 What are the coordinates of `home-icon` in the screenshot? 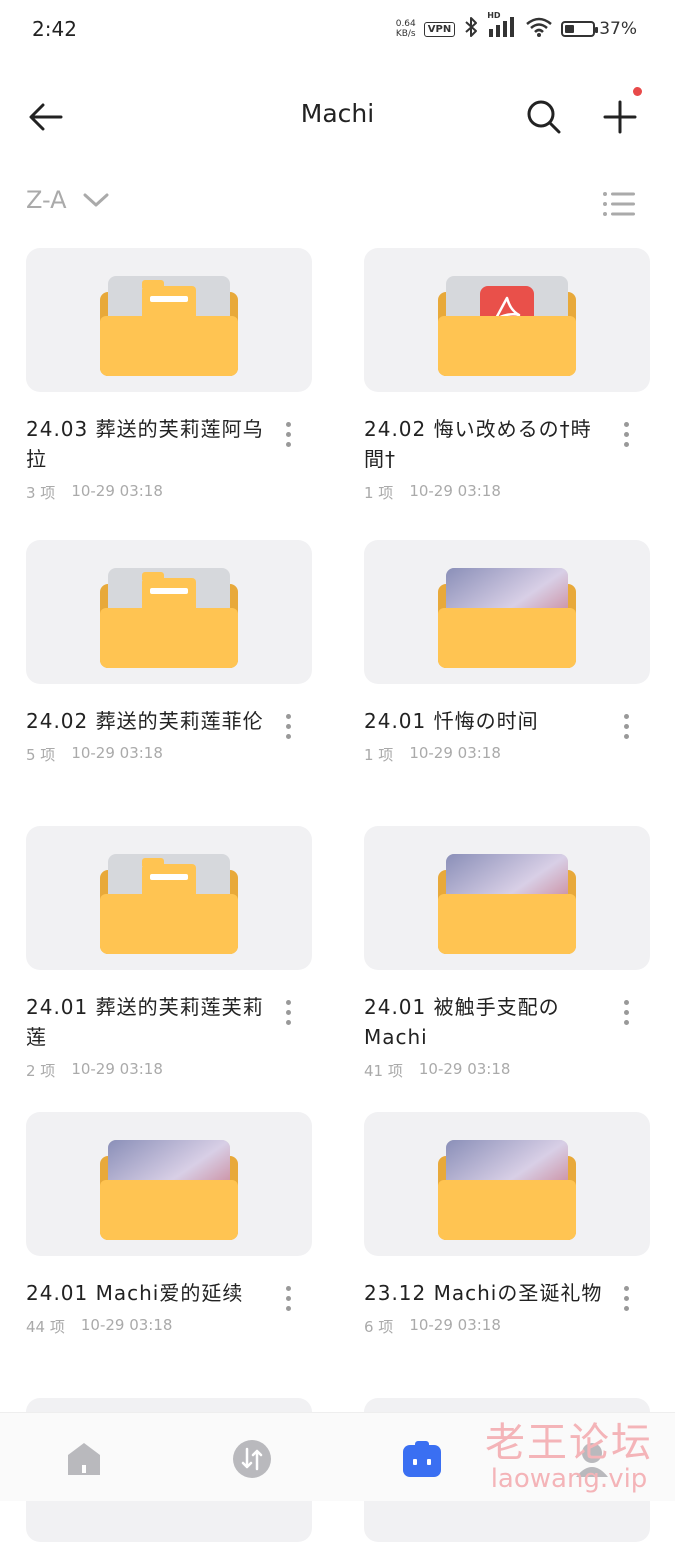 It's located at (84, 1459).